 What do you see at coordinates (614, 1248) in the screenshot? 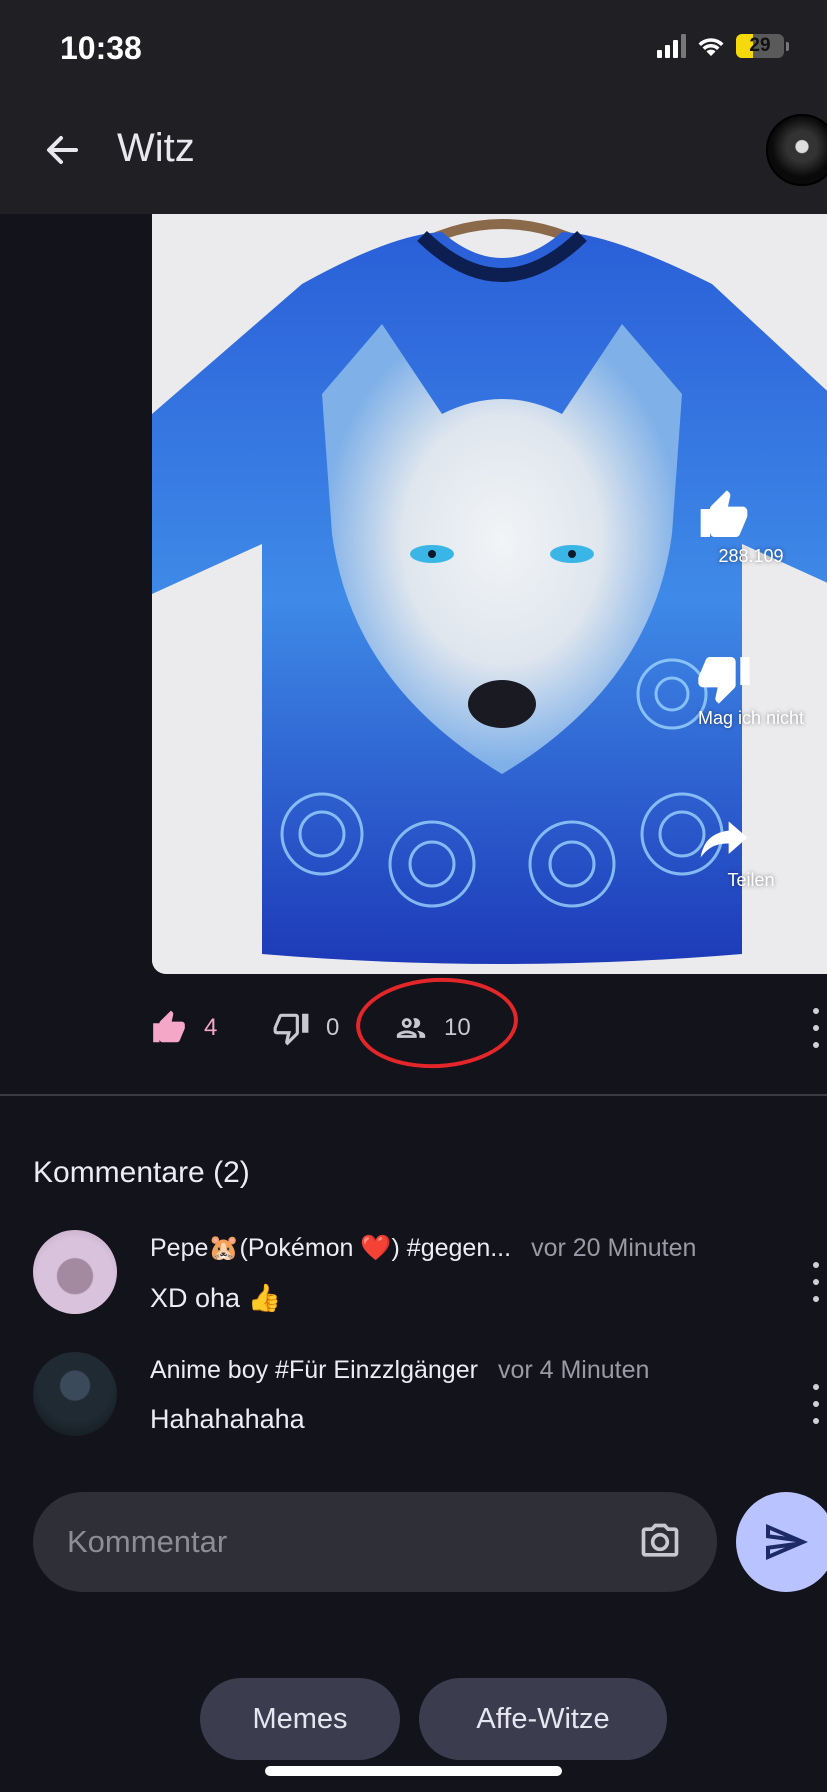
I see `comment-timestamp: vor 20 Minuten` at bounding box center [614, 1248].